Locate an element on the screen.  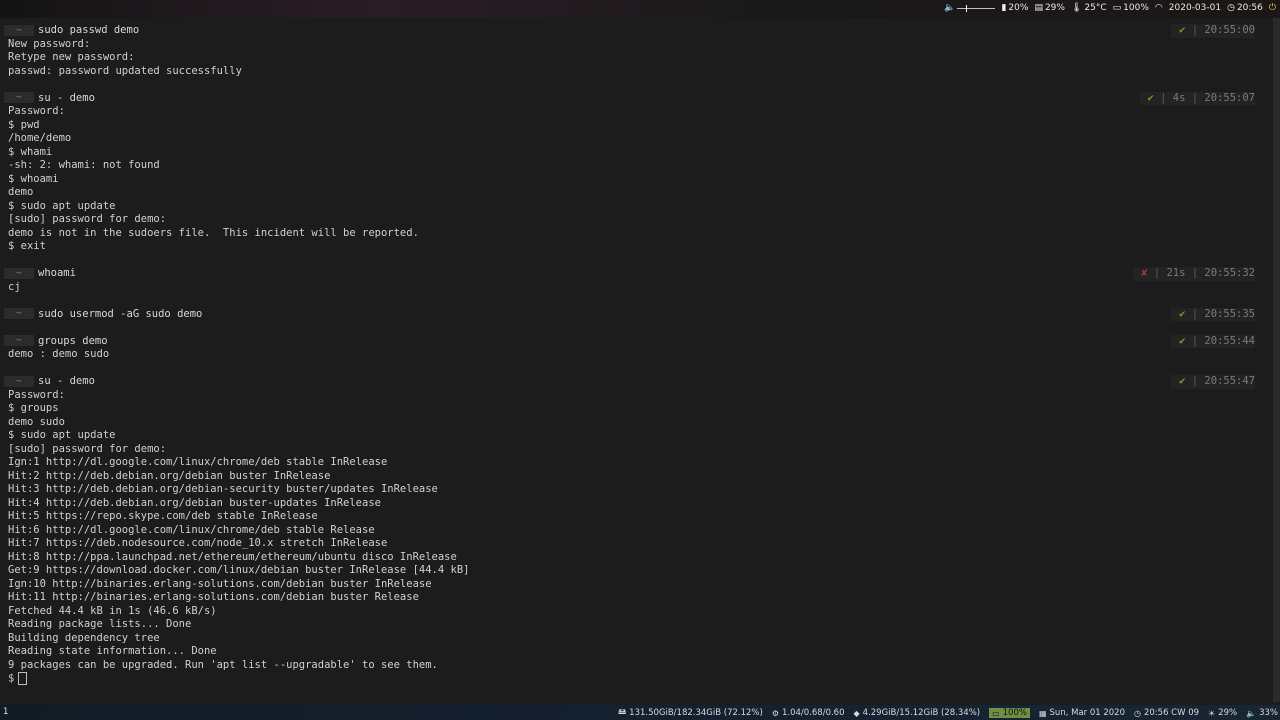
prompt-status: ✔ | 20:55:00 is located at coordinates (1213, 31).